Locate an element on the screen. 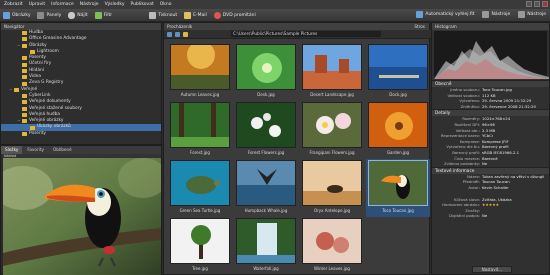  folder-up-icon is located at coordinates (185, 34).